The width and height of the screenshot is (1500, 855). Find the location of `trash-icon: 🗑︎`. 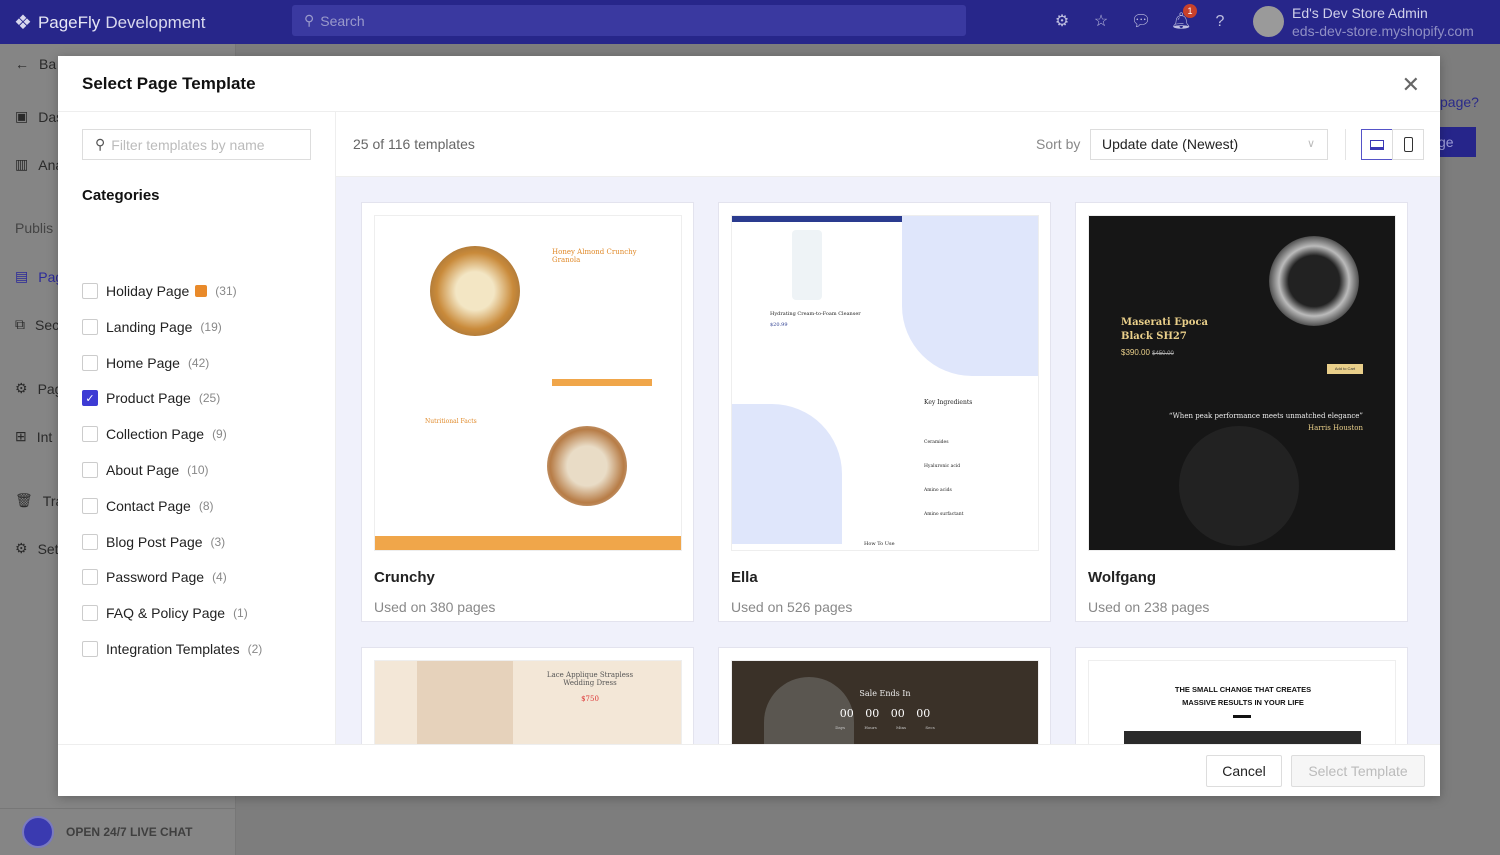

trash-icon: 🗑︎ is located at coordinates (24, 500).